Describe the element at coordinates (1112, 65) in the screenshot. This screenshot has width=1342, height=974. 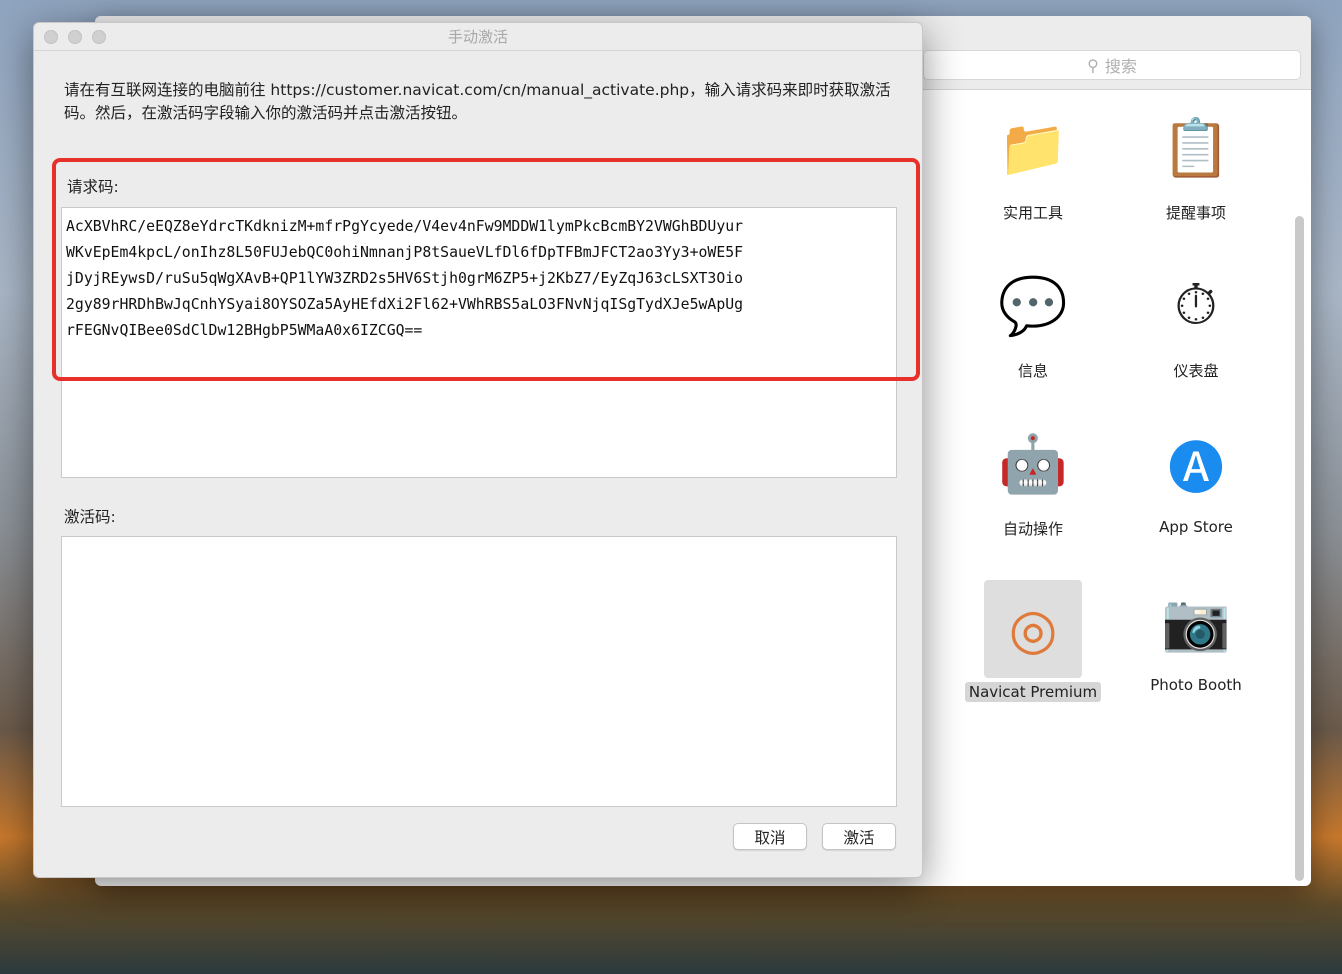
I see `search-field: ⚲ 搜索` at that location.